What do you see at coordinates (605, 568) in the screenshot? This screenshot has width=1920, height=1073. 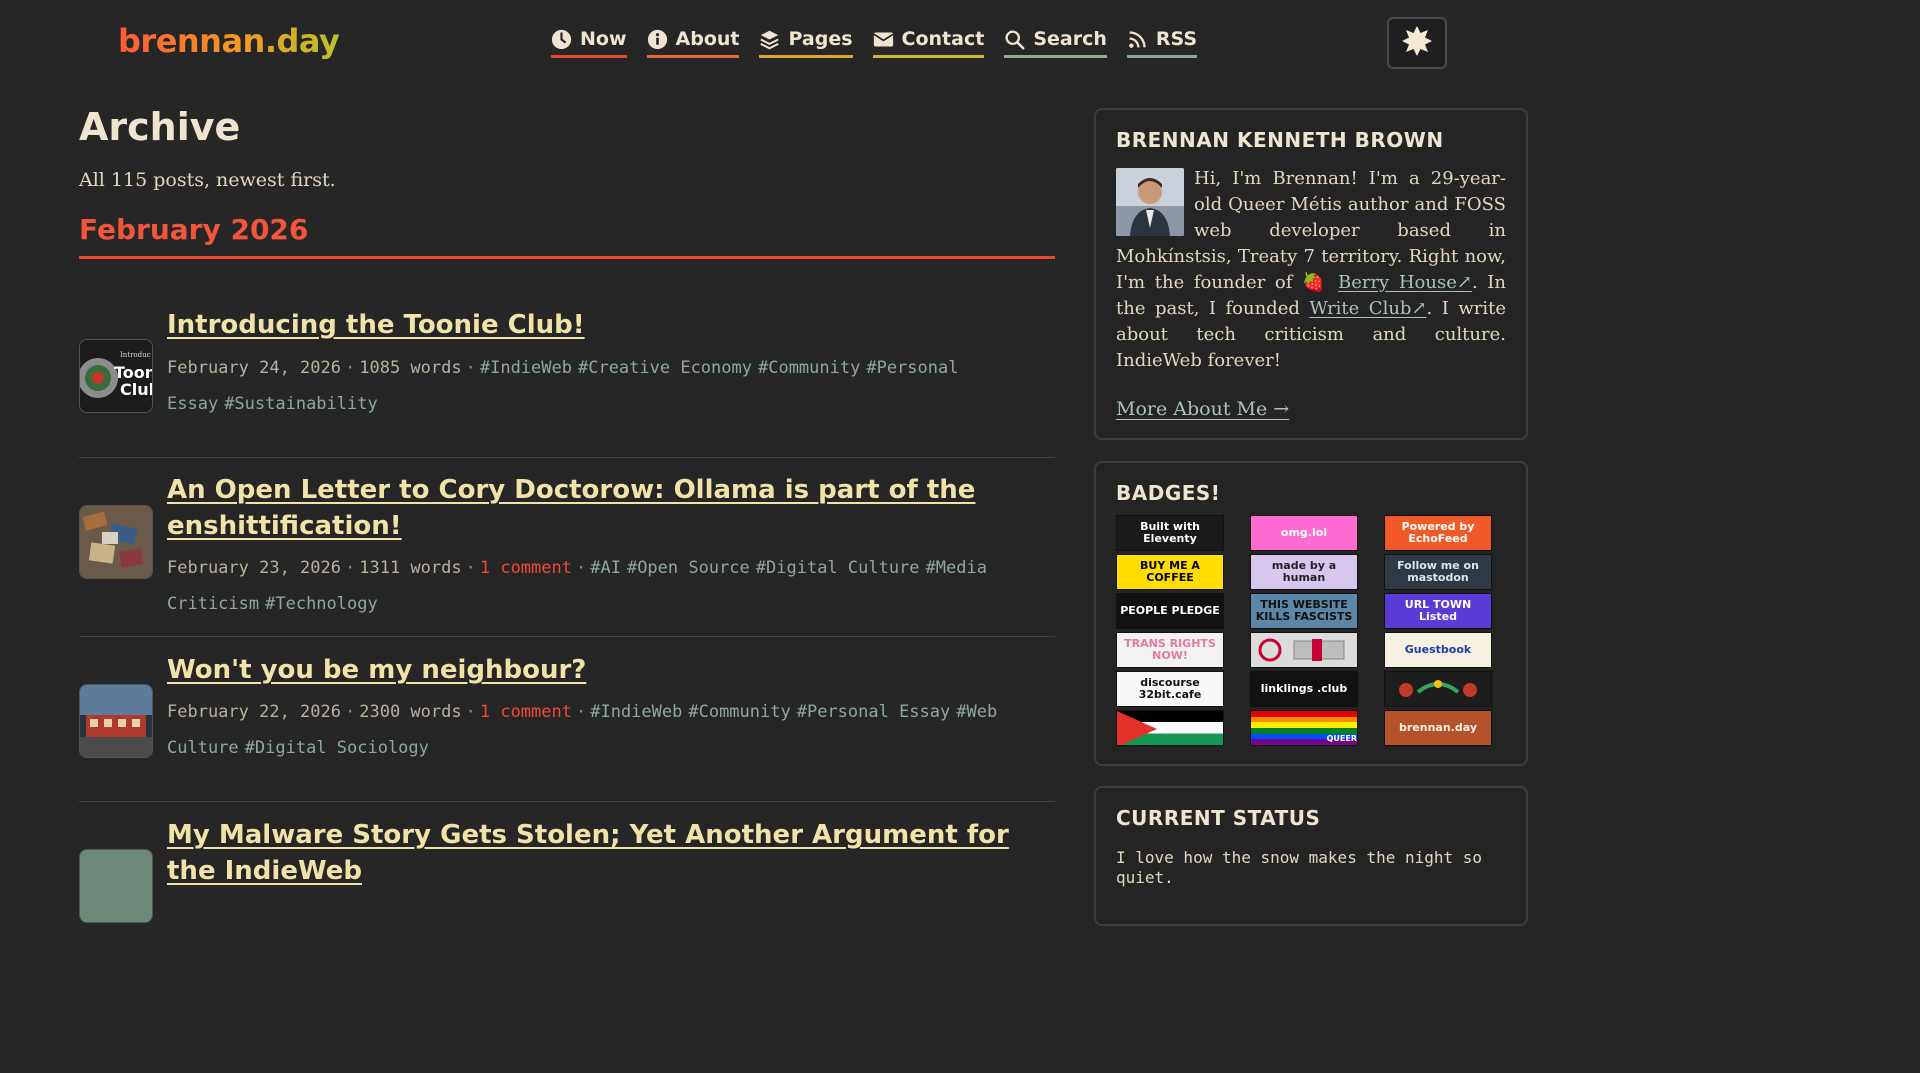 I see `post-tag: #AI` at bounding box center [605, 568].